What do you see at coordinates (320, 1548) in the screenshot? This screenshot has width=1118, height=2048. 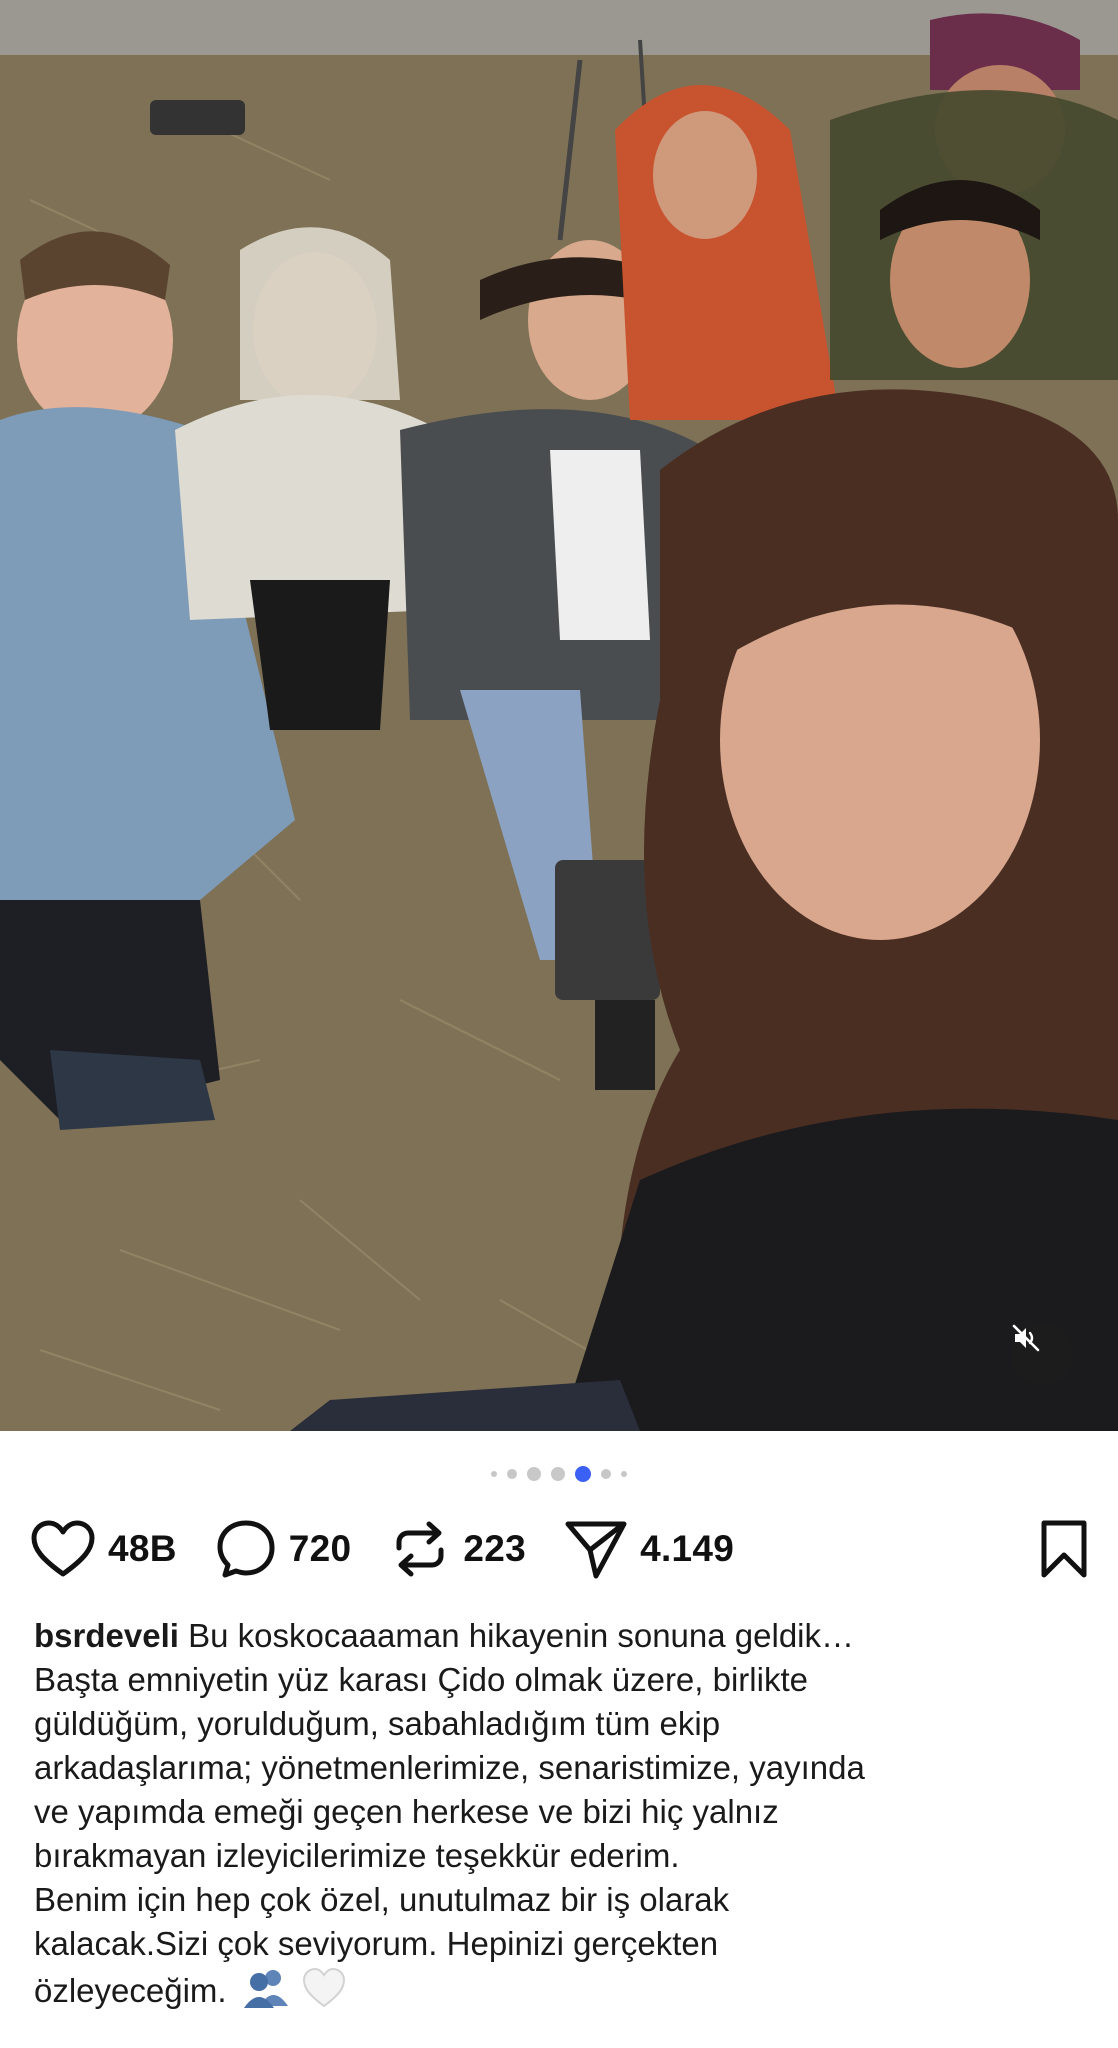 I see `comment-count: 720` at bounding box center [320, 1548].